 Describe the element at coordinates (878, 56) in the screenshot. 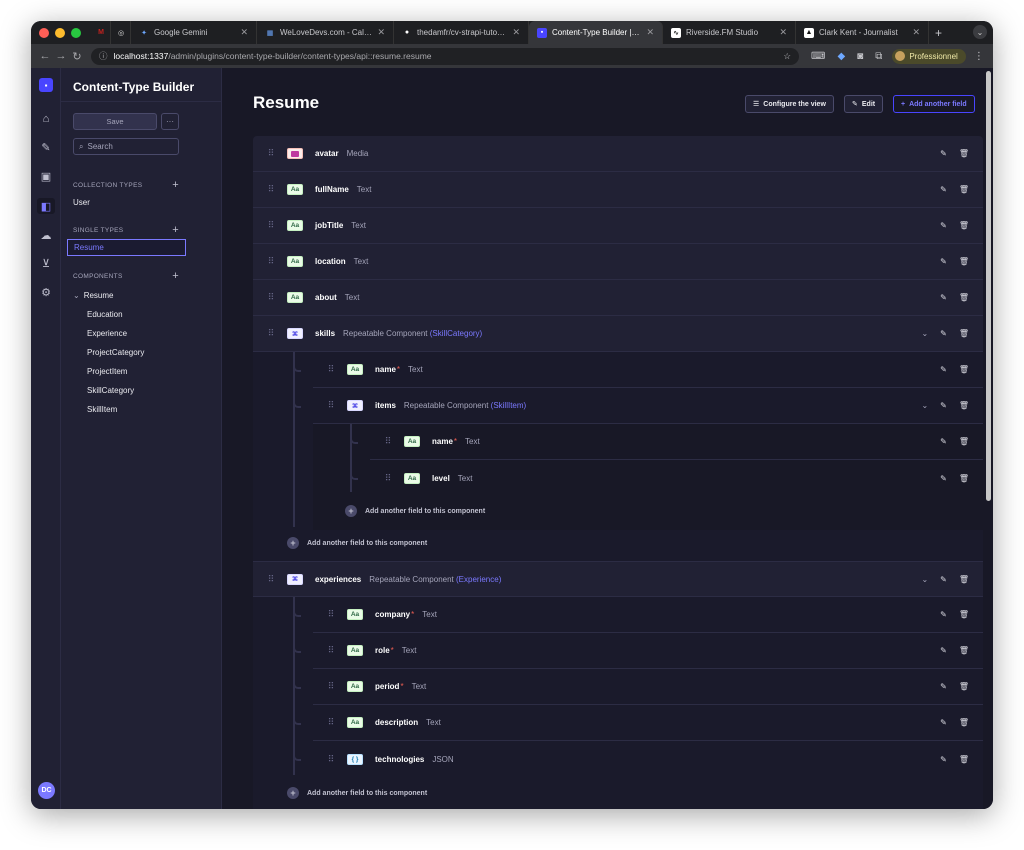

I see `extensions-puzzle-icon: ⧉` at that location.